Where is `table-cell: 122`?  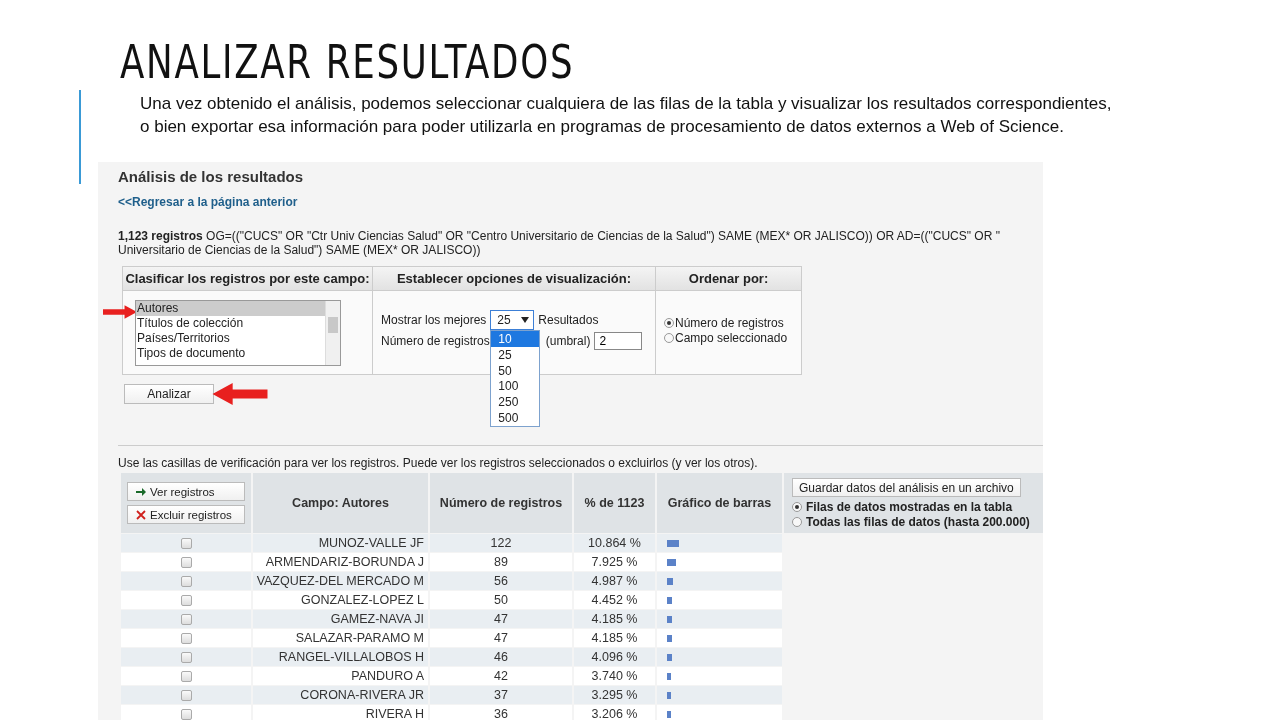
table-cell: 122 is located at coordinates (501, 543).